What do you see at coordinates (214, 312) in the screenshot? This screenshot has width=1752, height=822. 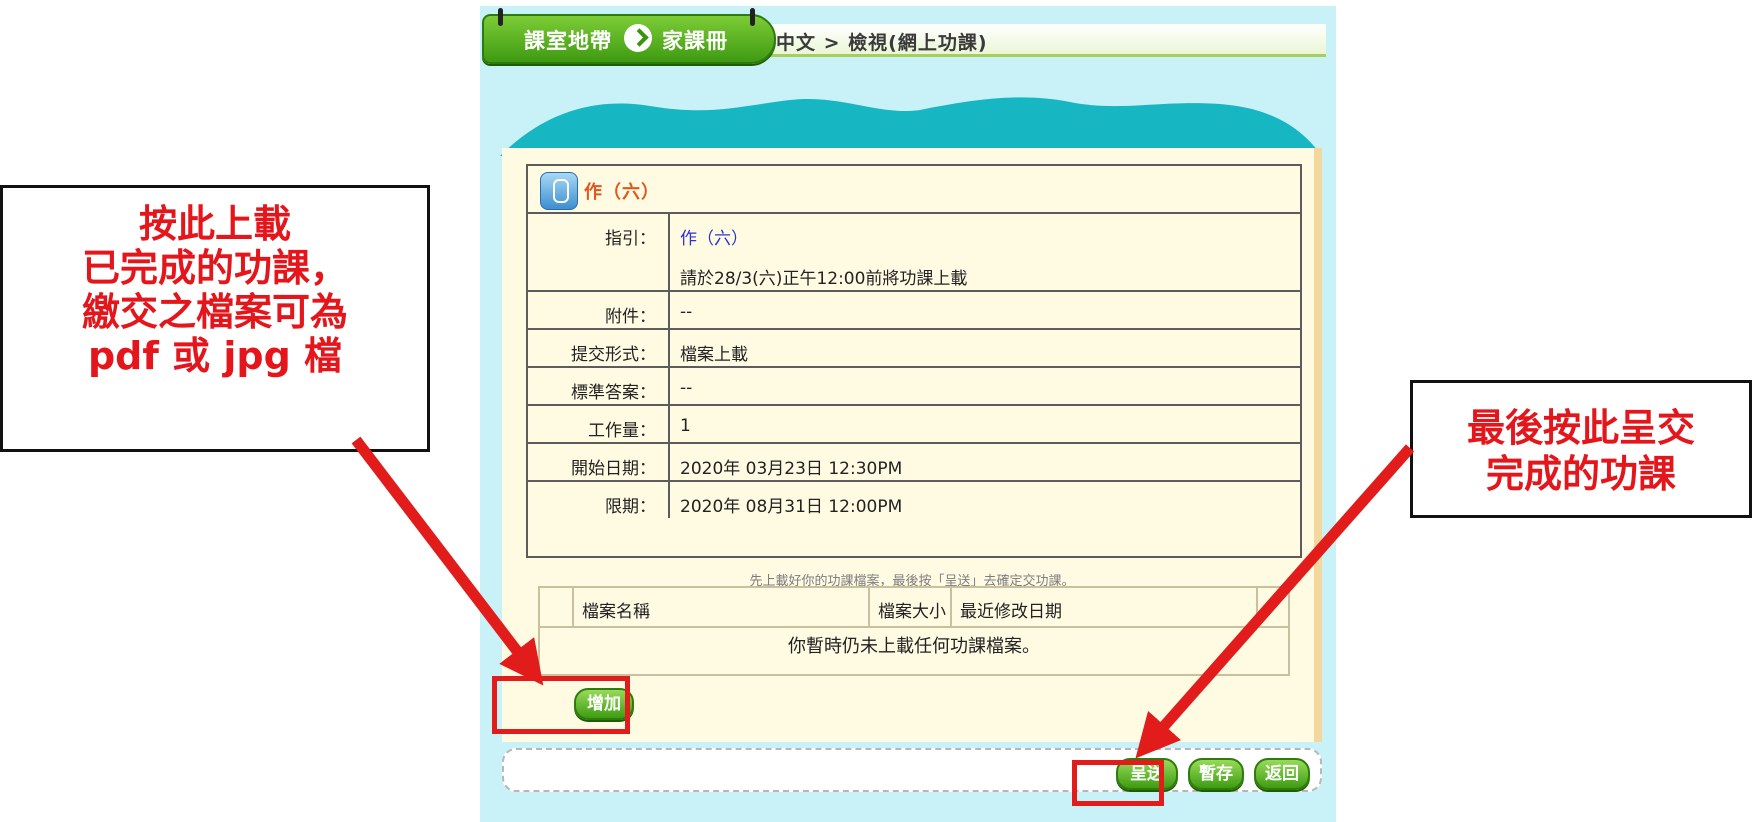 I see `callout-line: 繳交之檔案可為` at bounding box center [214, 312].